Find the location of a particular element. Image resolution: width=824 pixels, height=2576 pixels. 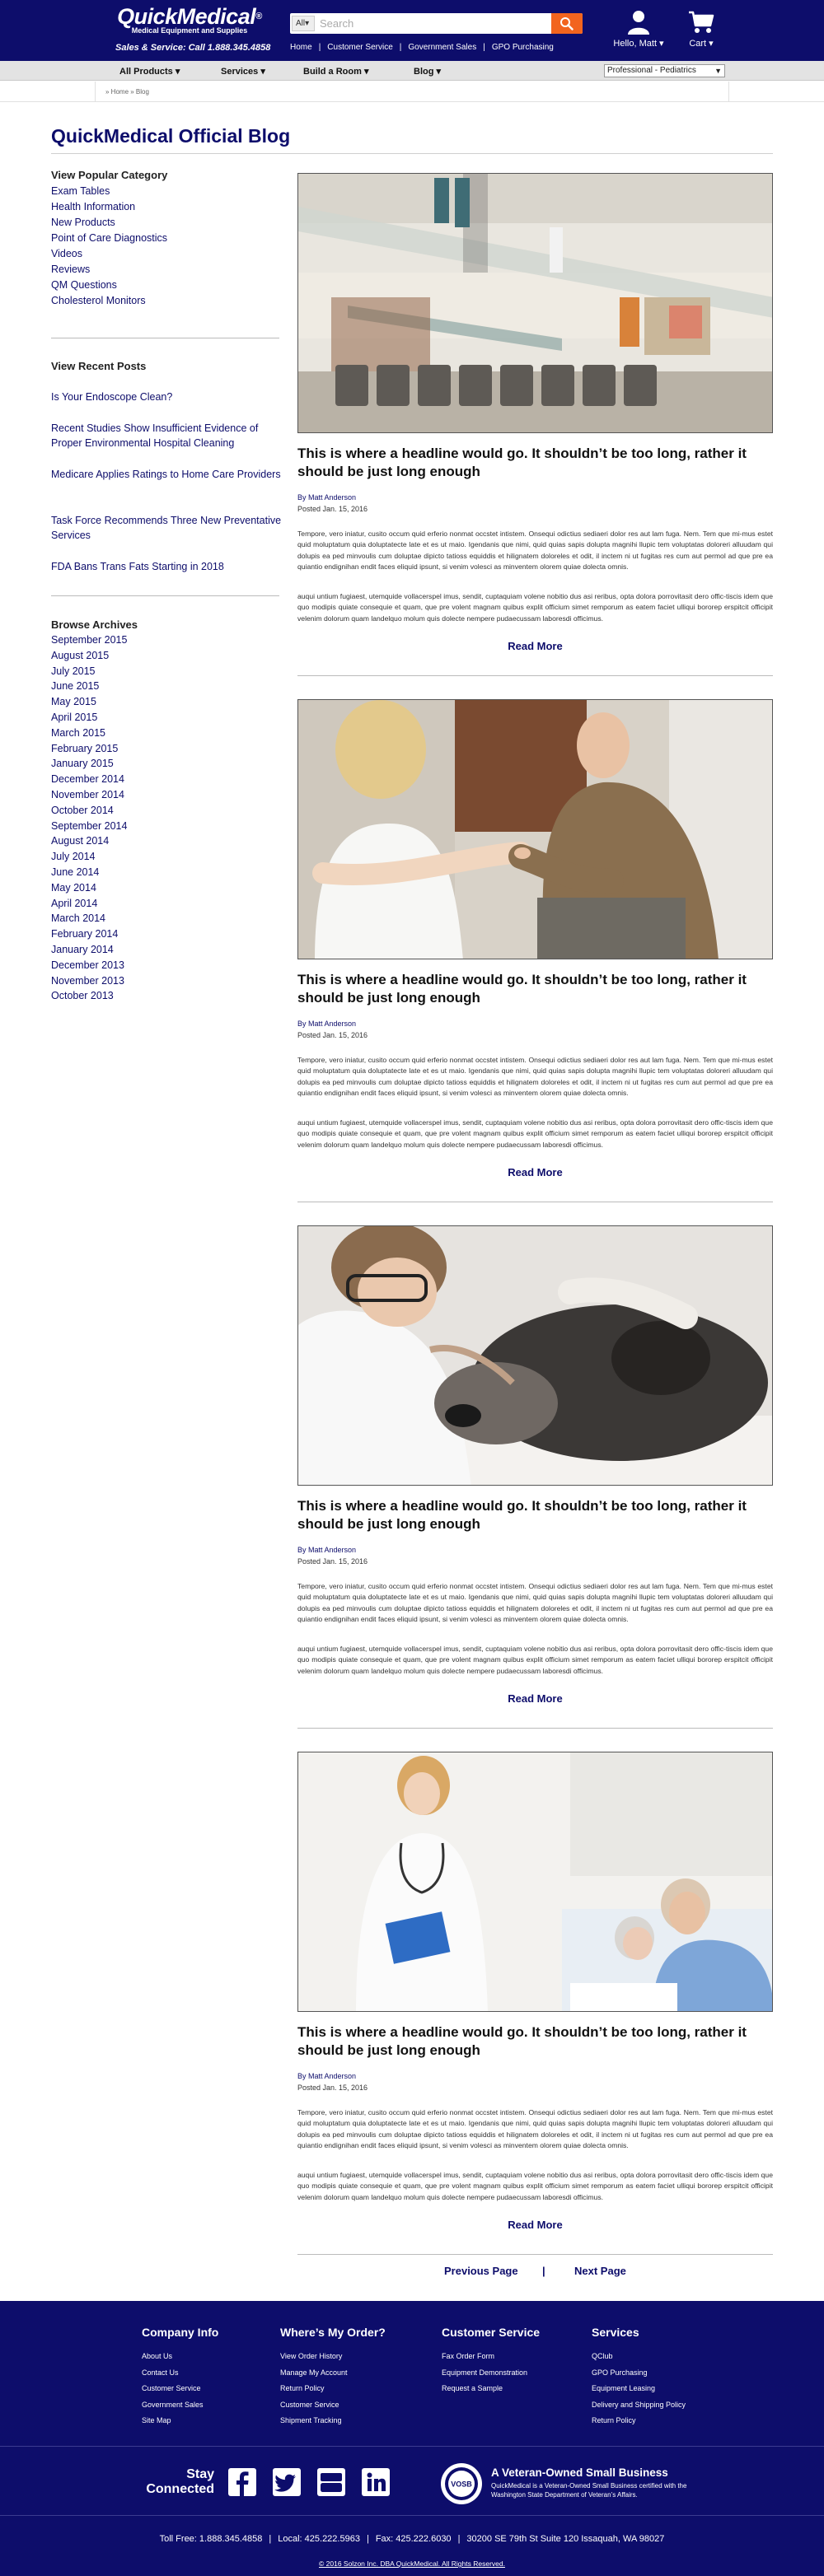

linkedin-icon is located at coordinates (376, 2482).